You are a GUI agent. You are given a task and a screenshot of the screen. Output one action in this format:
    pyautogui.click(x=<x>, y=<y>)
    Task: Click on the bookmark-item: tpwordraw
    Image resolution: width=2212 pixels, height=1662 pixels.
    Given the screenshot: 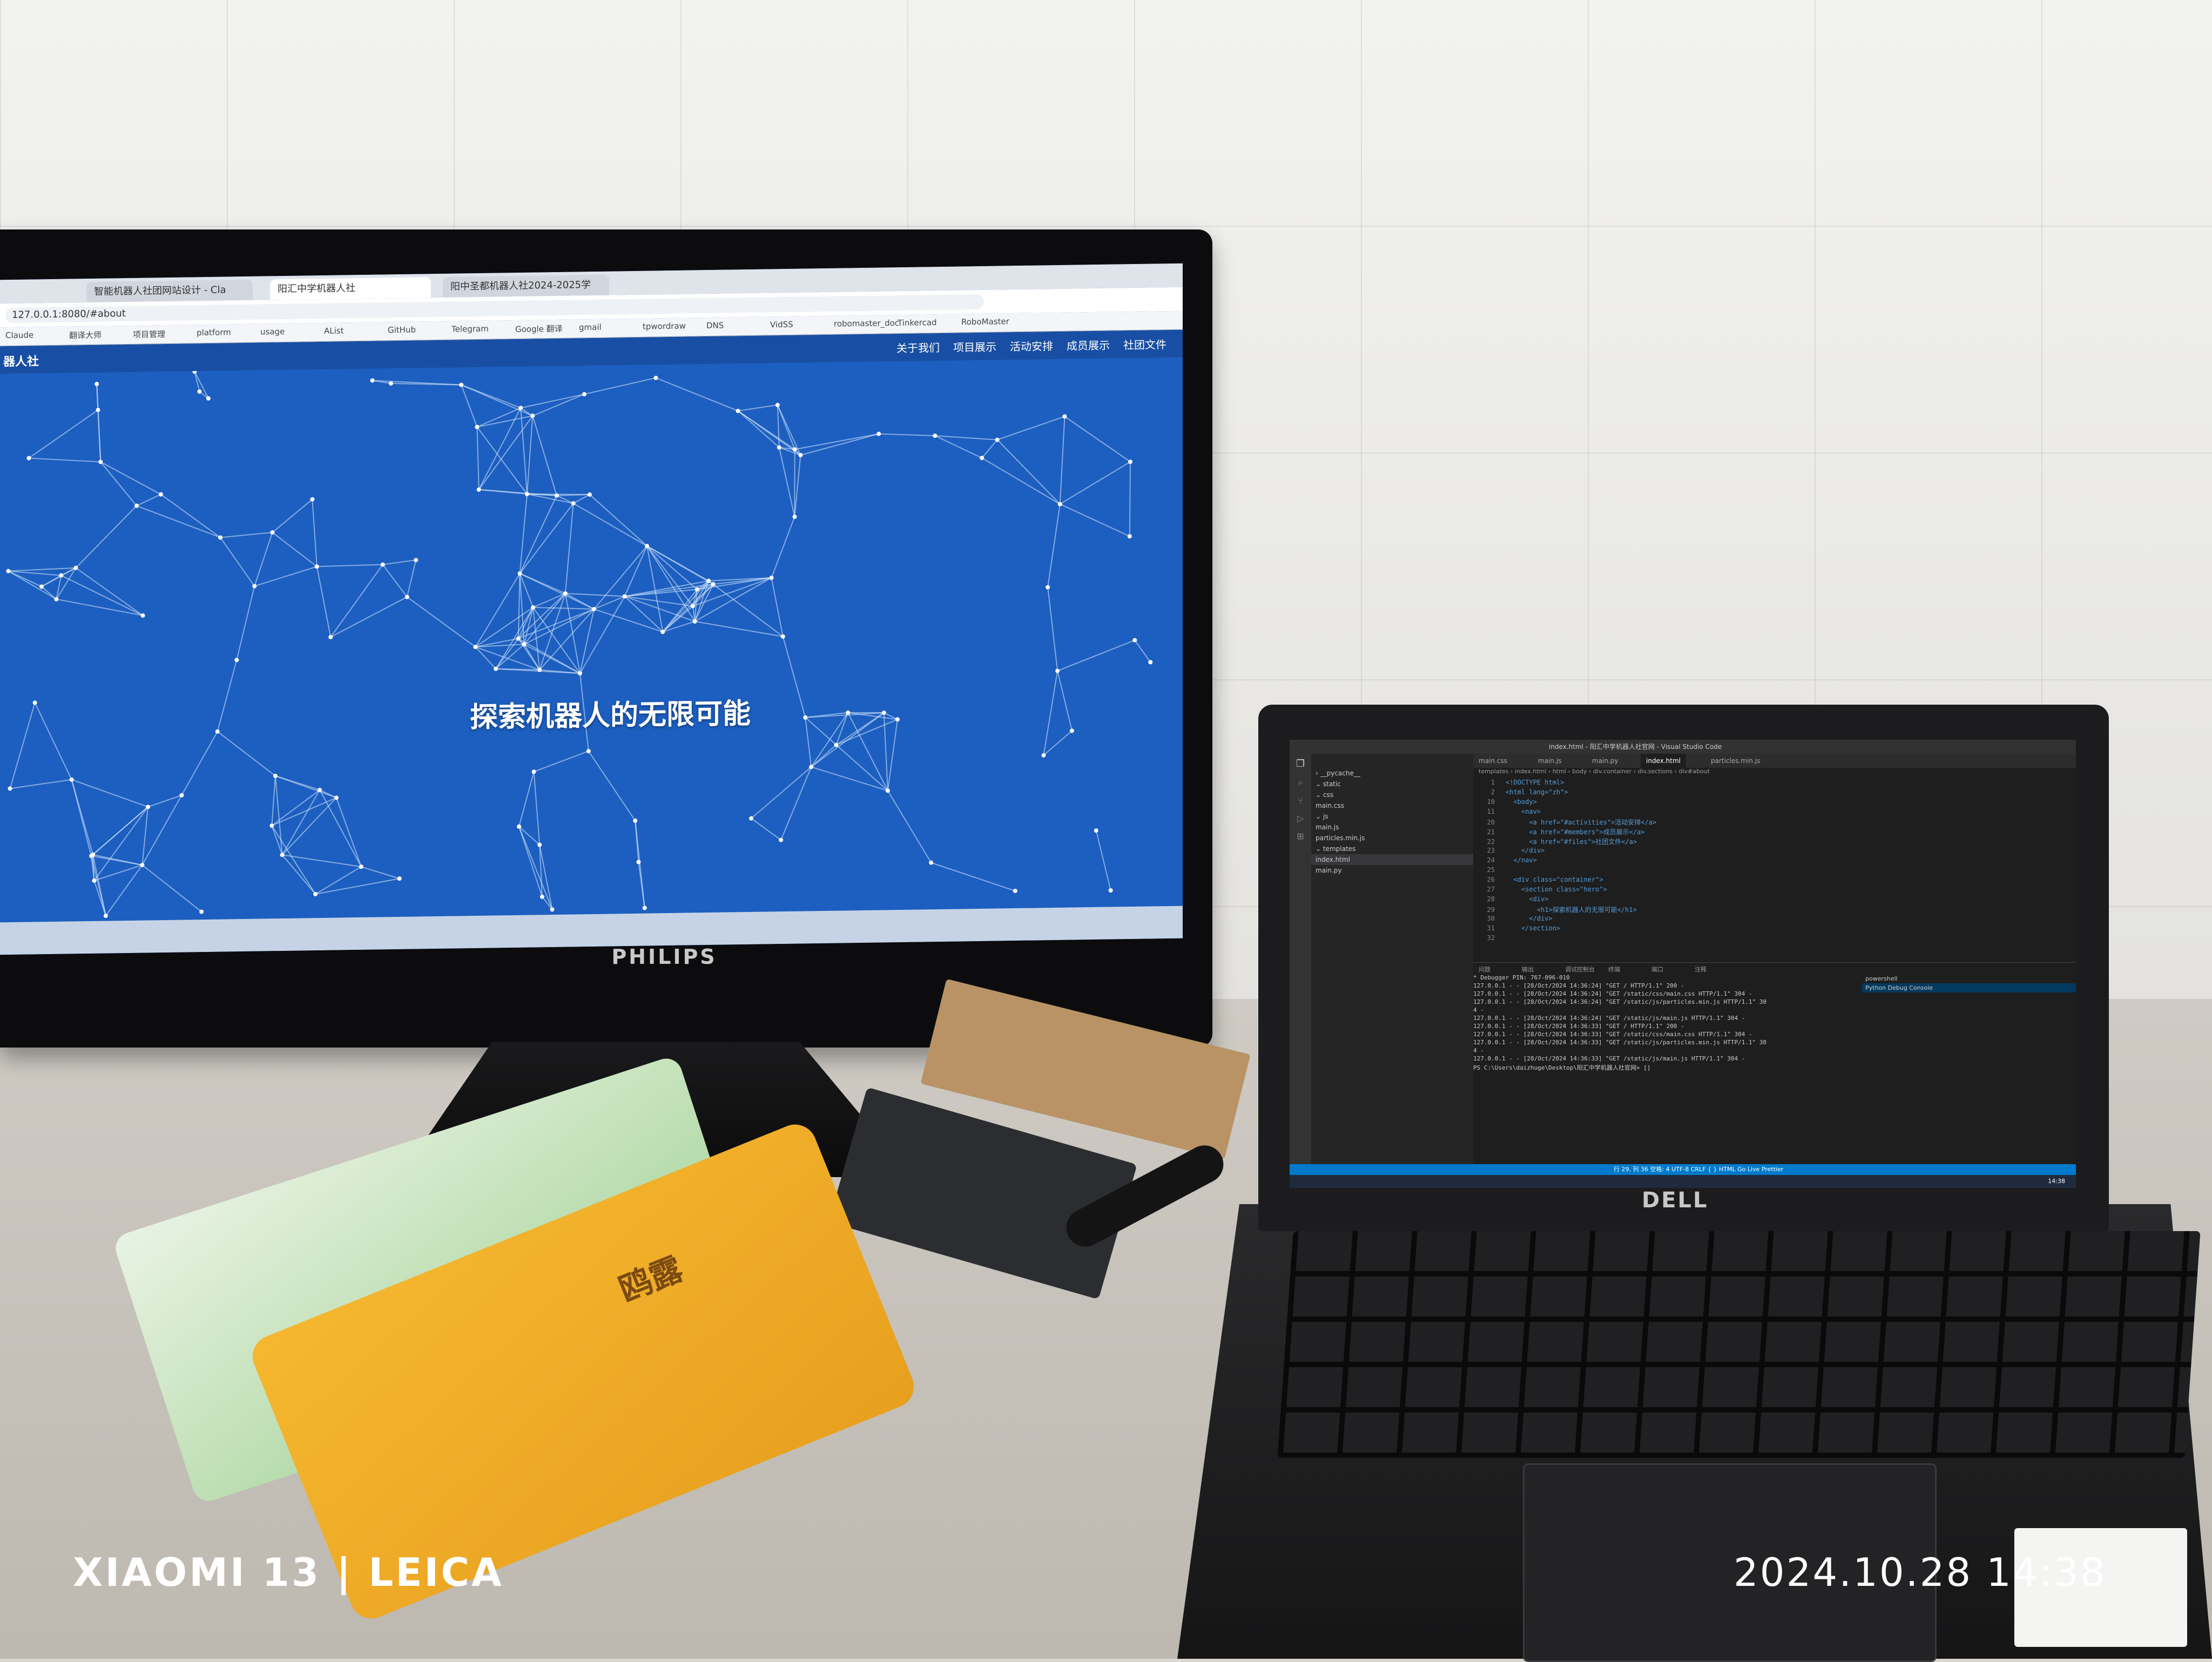 What is the action you would take?
    pyautogui.click(x=664, y=326)
    